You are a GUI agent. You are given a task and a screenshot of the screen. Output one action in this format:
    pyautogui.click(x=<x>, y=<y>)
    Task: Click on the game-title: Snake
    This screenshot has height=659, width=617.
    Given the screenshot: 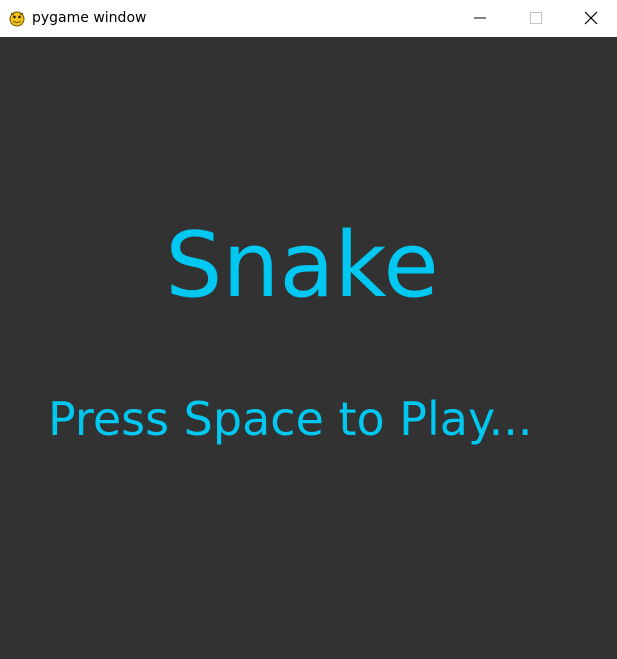 What is the action you would take?
    pyautogui.click(x=302, y=265)
    